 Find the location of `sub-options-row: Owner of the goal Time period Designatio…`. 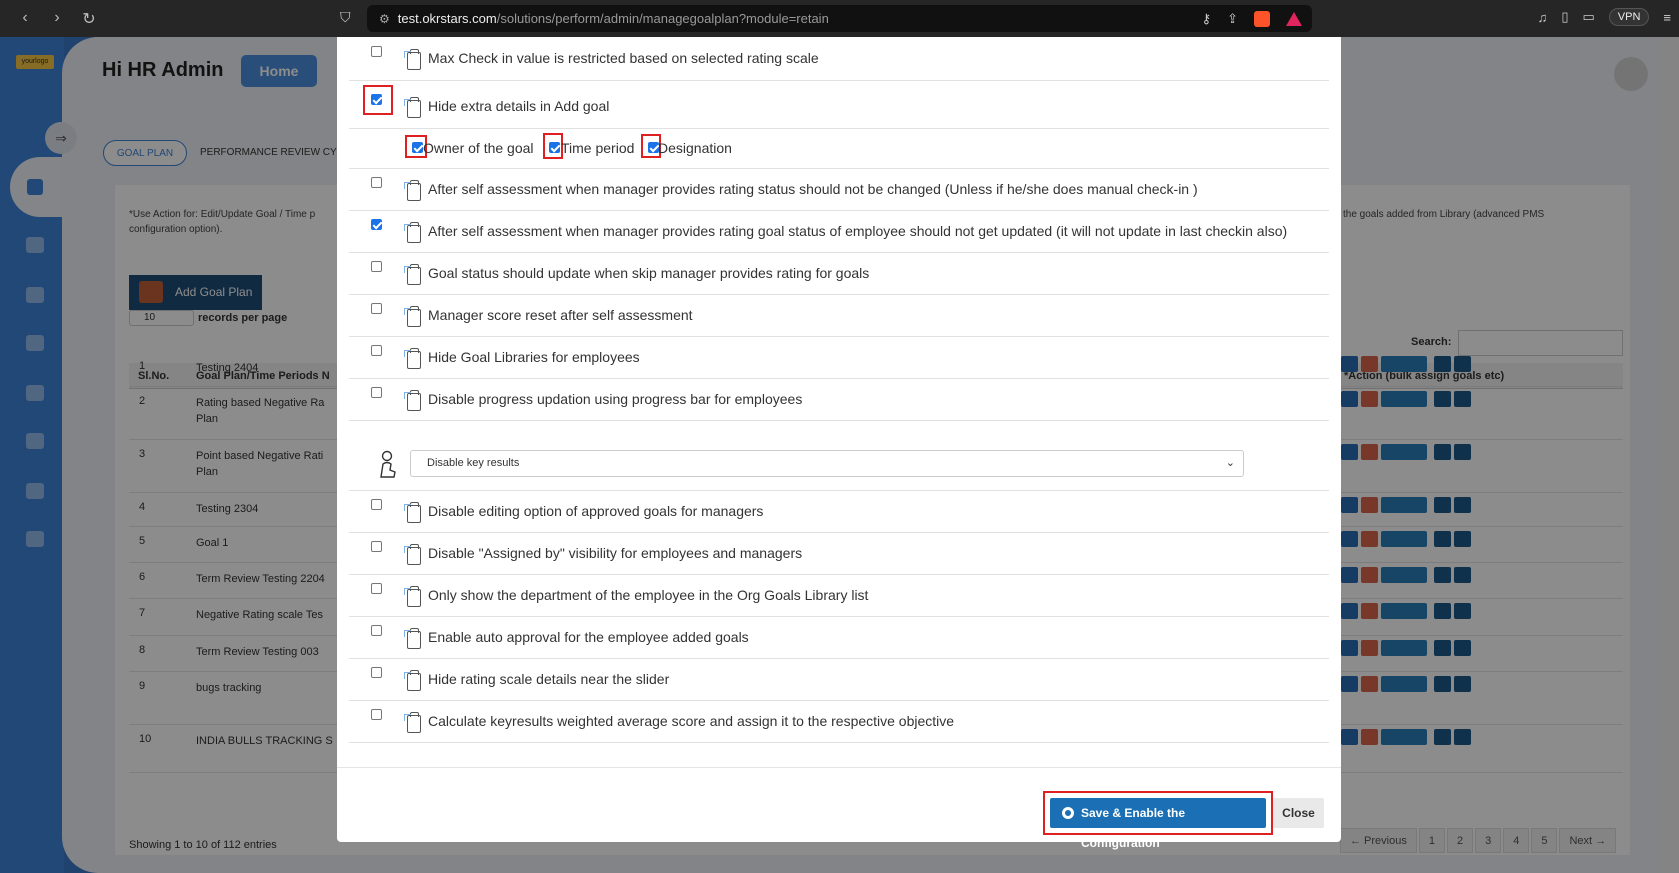

sub-options-row: Owner of the goal Time period Designatio… is located at coordinates (839, 149).